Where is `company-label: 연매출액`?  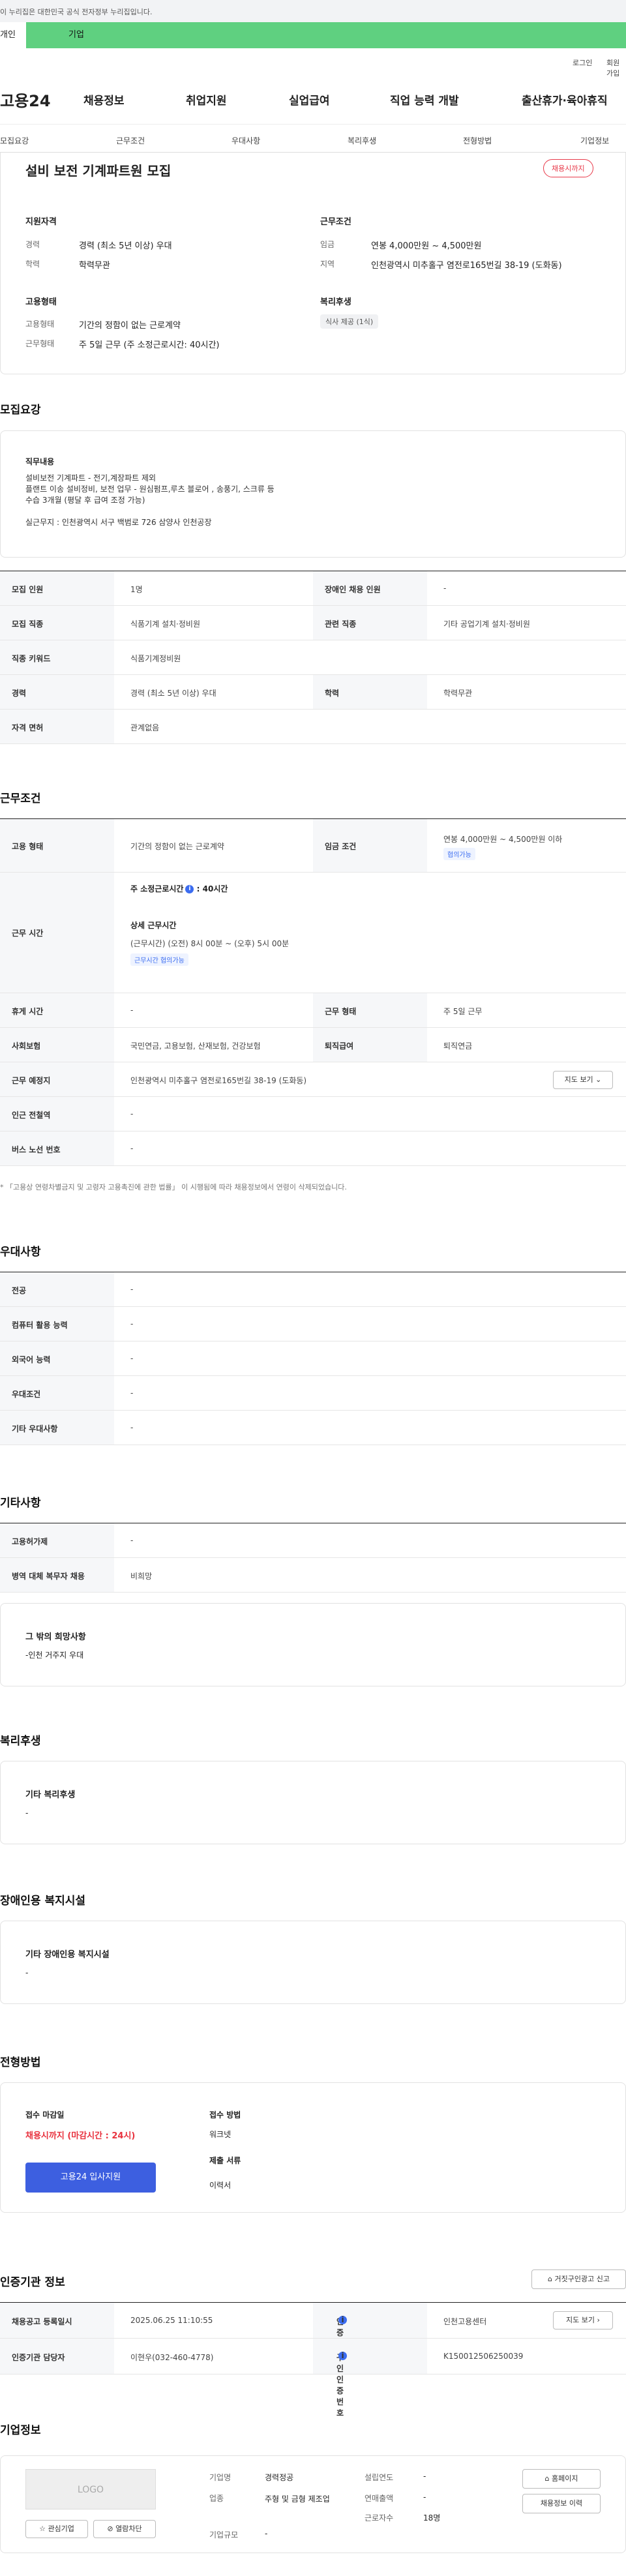 company-label: 연매출액 is located at coordinates (379, 2498).